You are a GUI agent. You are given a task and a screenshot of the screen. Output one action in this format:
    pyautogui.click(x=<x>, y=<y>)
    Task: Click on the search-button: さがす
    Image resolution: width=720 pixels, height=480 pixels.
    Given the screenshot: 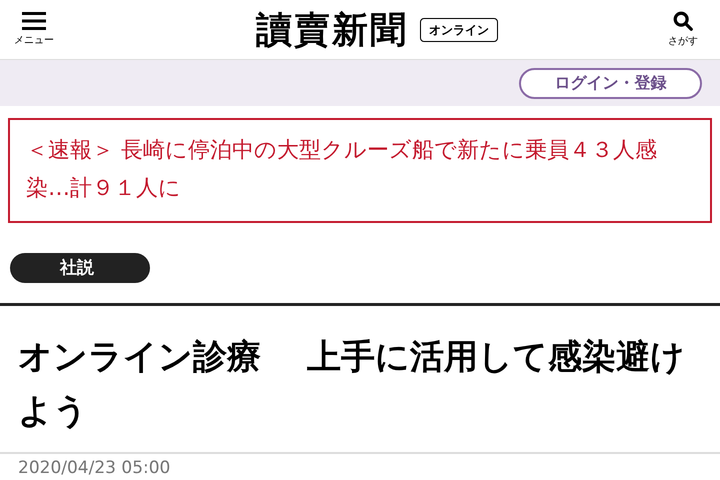 What is the action you would take?
    pyautogui.click(x=683, y=29)
    